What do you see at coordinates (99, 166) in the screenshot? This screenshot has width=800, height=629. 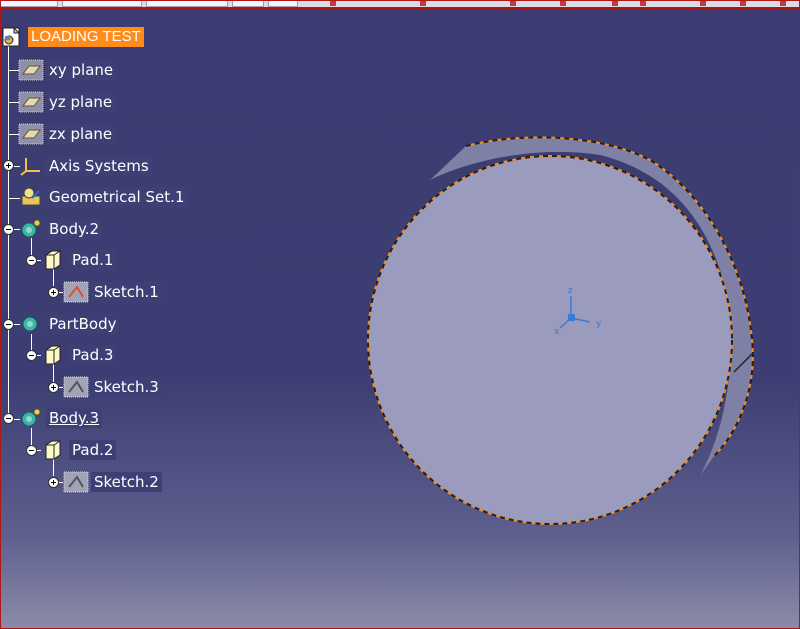 I see `tree-item-label: Axis Systems` at bounding box center [99, 166].